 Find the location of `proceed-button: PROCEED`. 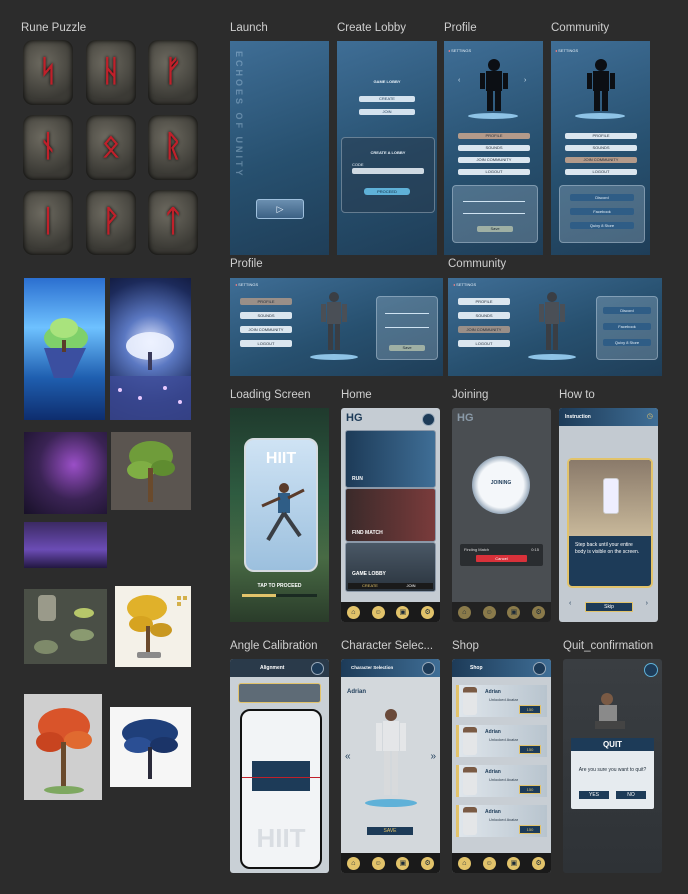

proceed-button: PROCEED is located at coordinates (387, 191).